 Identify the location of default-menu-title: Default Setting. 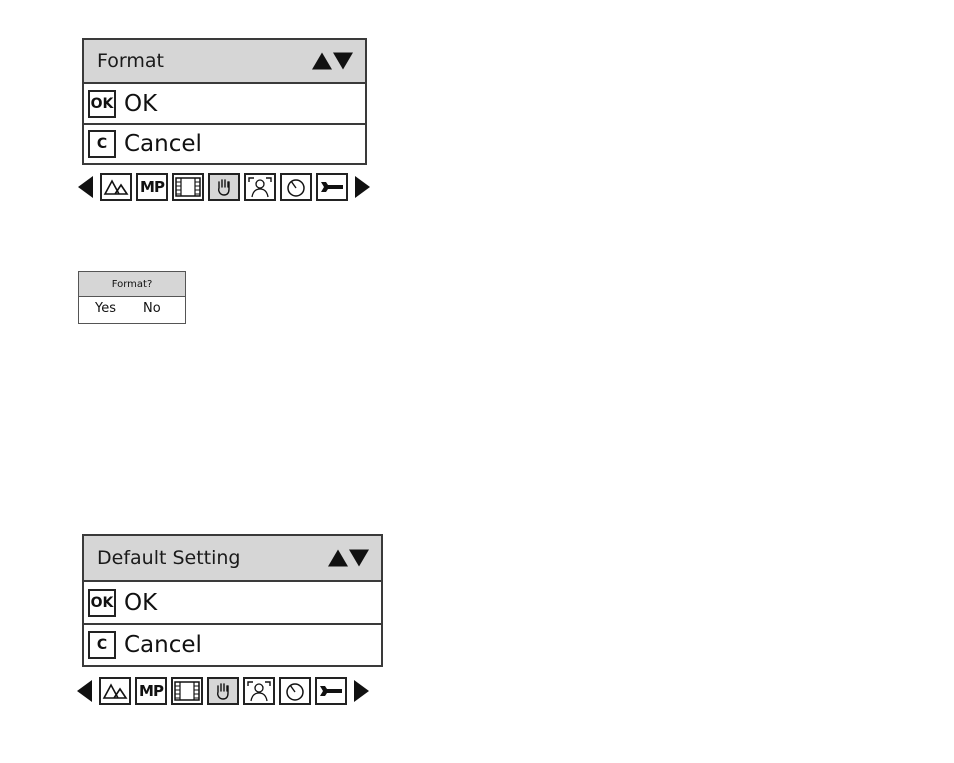
(169, 558).